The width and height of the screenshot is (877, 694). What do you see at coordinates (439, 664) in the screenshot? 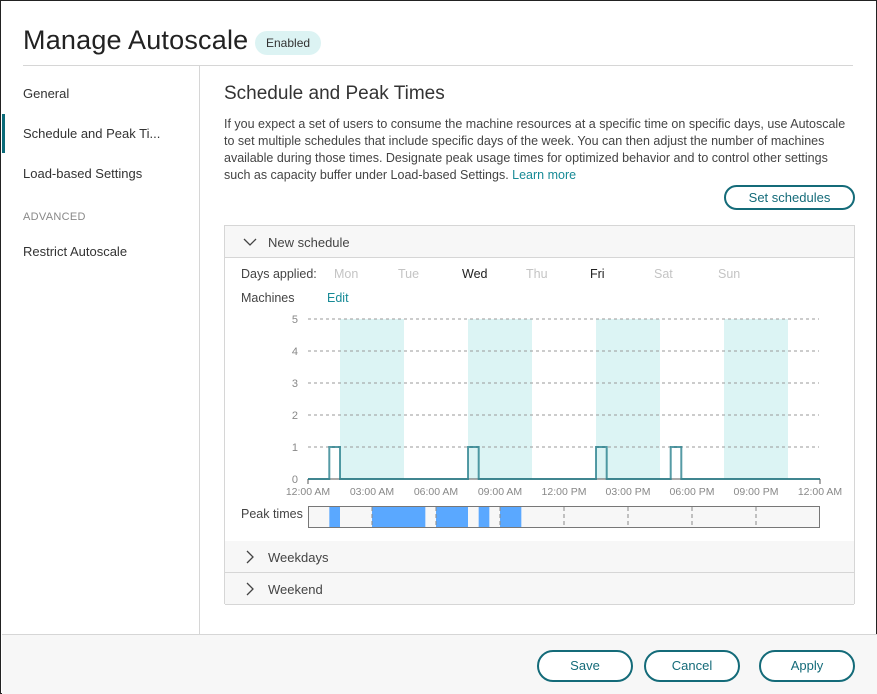
I see `footer-bar` at bounding box center [439, 664].